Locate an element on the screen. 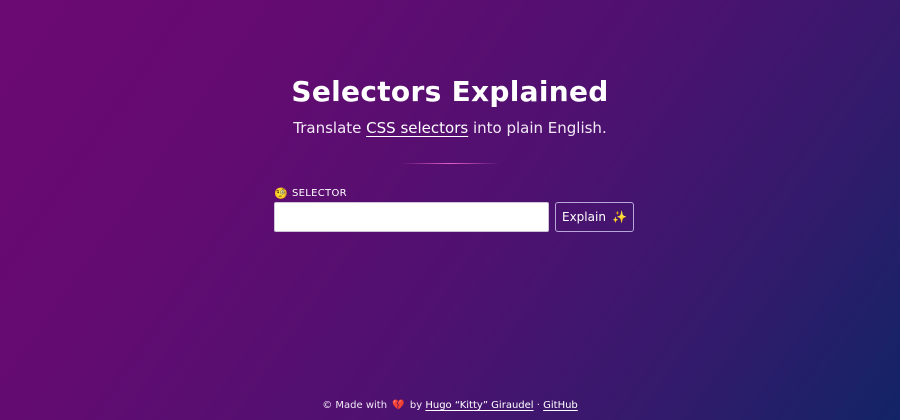  selector-input is located at coordinates (411, 217).